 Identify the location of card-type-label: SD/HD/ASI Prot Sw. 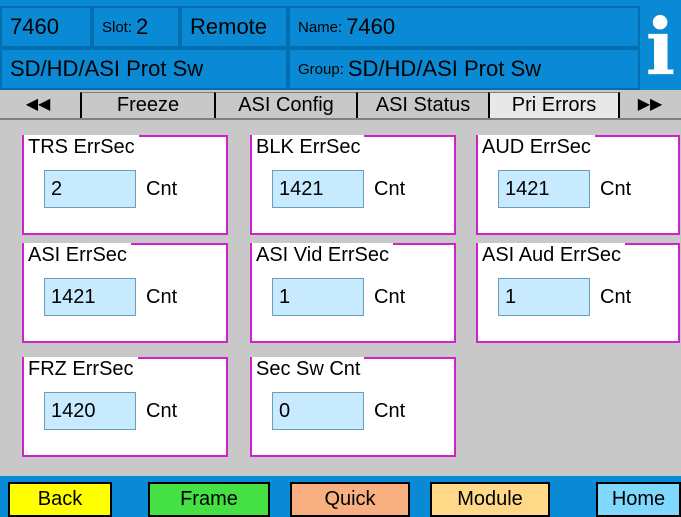
(107, 68).